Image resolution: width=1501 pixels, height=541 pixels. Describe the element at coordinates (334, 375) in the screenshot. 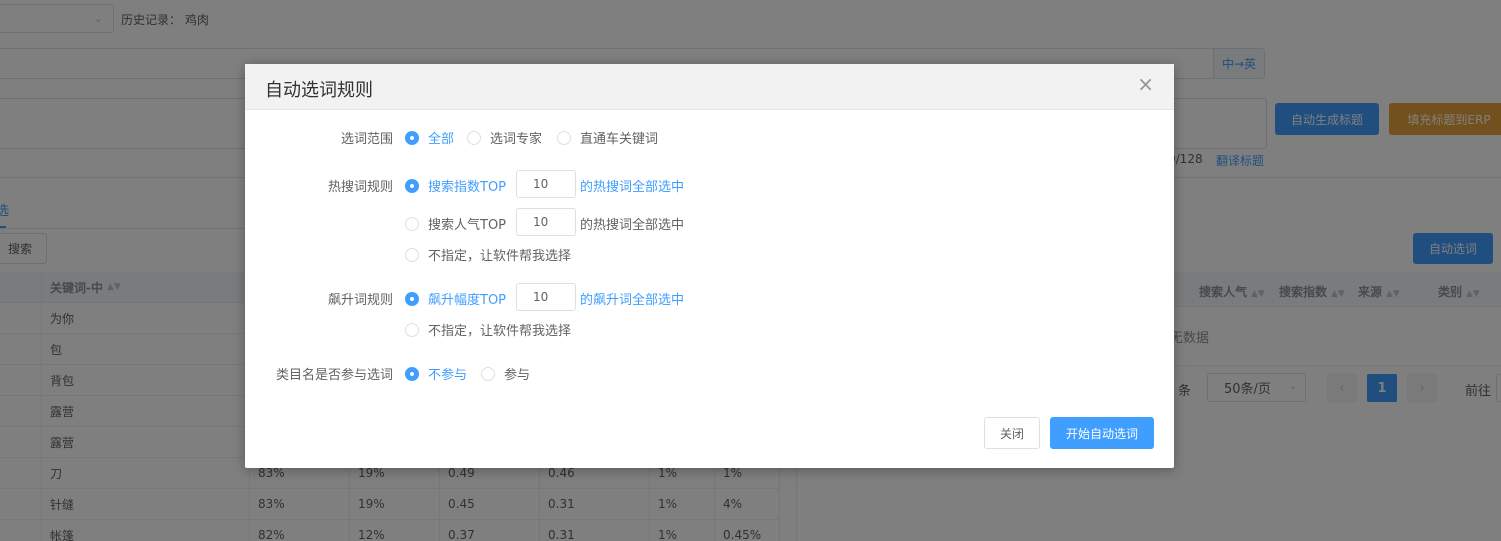

I see `category-label: 类目名是否参与选词` at that location.